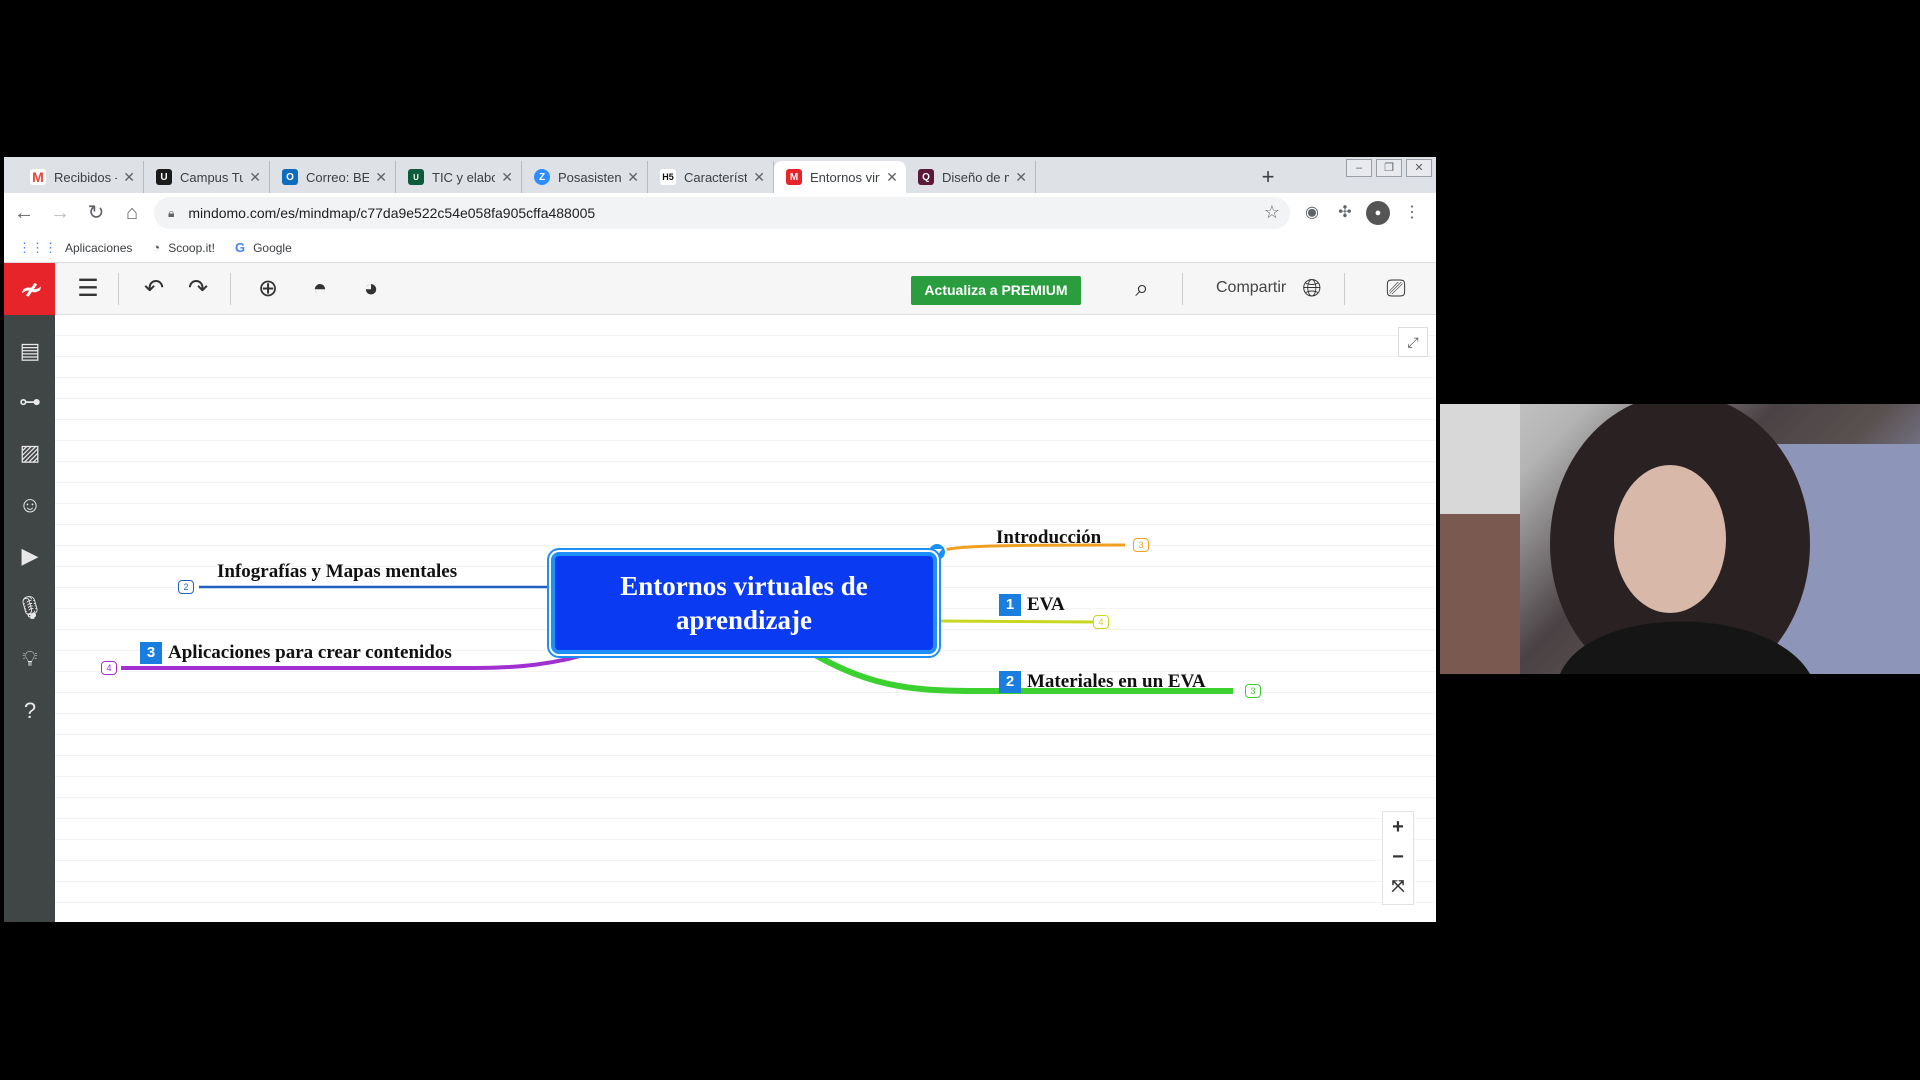 This screenshot has height=1080, width=1920. Describe the element at coordinates (268, 289) in the screenshot. I see `add-topic-icon: ⊕` at that location.